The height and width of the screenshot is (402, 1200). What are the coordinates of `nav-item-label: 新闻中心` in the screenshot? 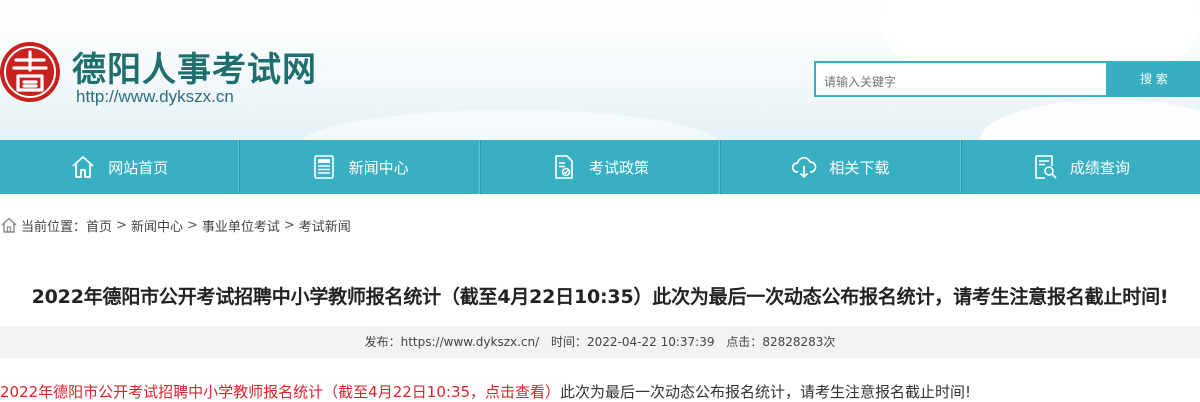 It's located at (378, 167).